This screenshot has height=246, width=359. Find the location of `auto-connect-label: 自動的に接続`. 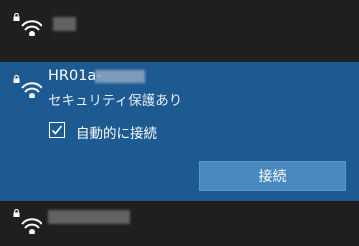

auto-connect-label: 自動的に接続 is located at coordinates (116, 134).